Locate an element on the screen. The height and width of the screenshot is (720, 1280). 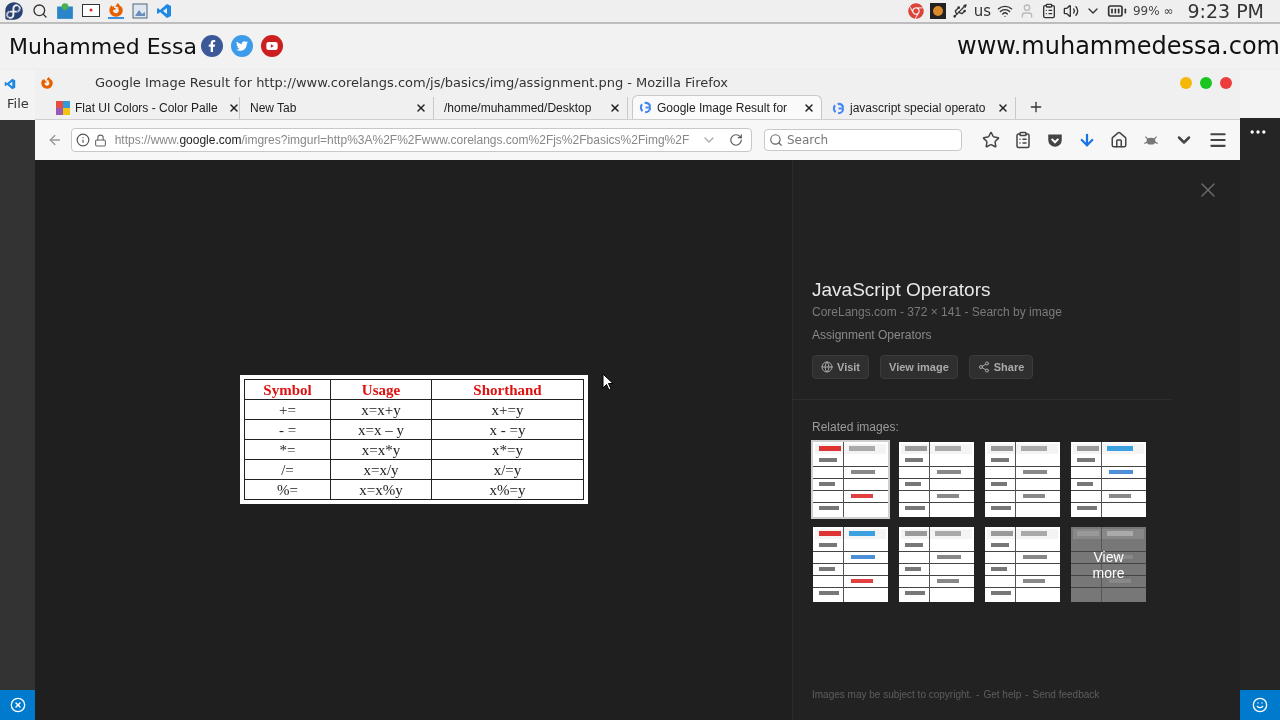
tab-label: javascript special operato is located at coordinates (918, 108).